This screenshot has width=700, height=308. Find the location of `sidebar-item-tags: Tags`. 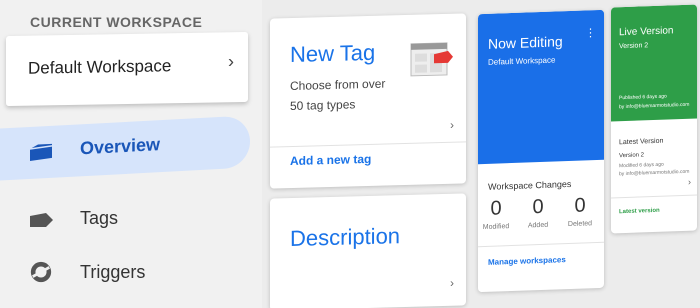

sidebar-item-tags: Tags is located at coordinates (125, 220).